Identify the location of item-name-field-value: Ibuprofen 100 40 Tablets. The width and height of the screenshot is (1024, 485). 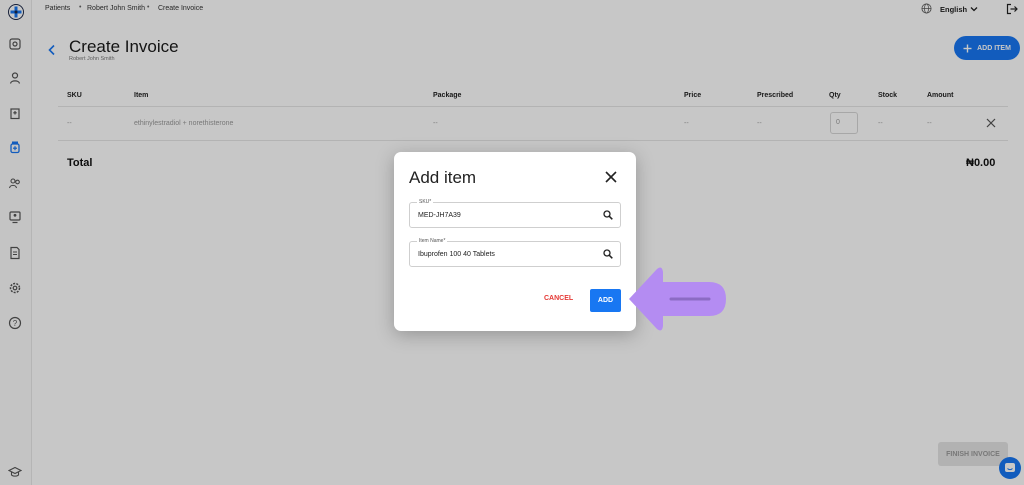
(456, 254).